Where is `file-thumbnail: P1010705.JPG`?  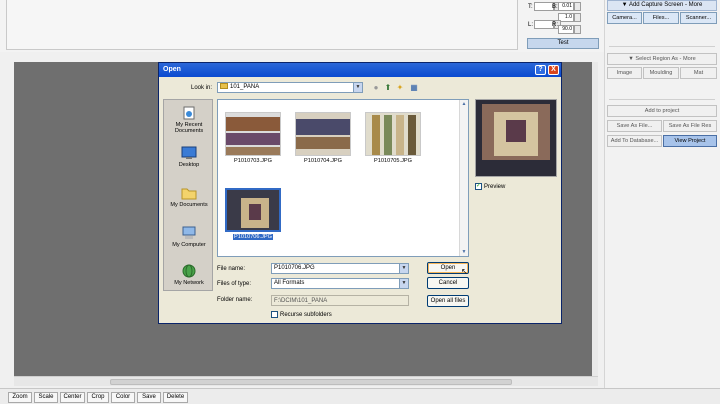 file-thumbnail: P1010705.JPG is located at coordinates (393, 138).